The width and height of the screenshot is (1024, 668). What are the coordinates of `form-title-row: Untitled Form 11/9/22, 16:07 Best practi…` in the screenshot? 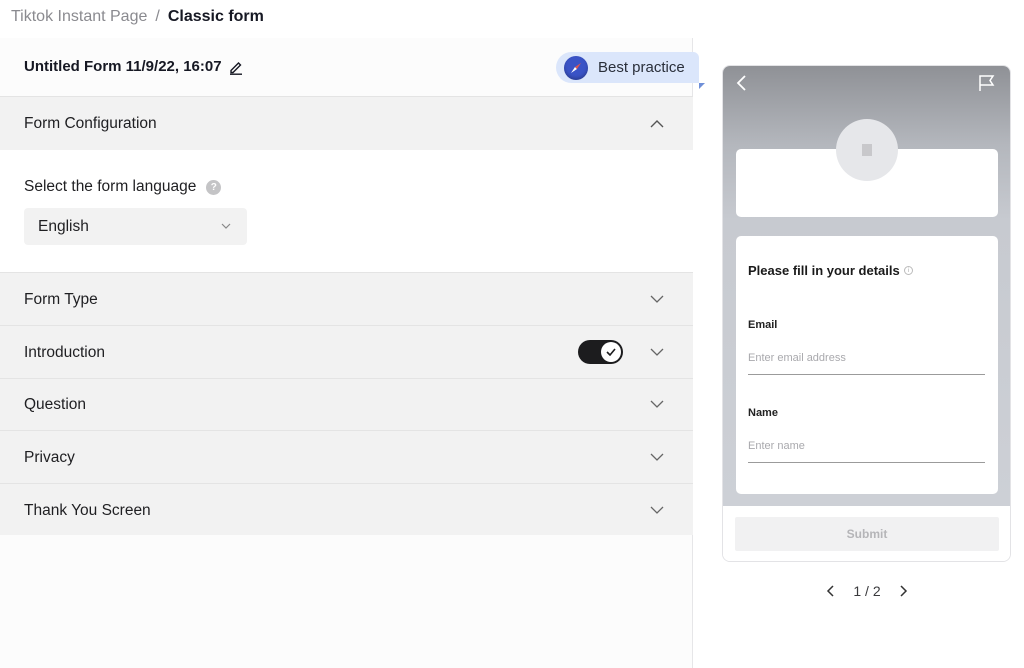 It's located at (352, 67).